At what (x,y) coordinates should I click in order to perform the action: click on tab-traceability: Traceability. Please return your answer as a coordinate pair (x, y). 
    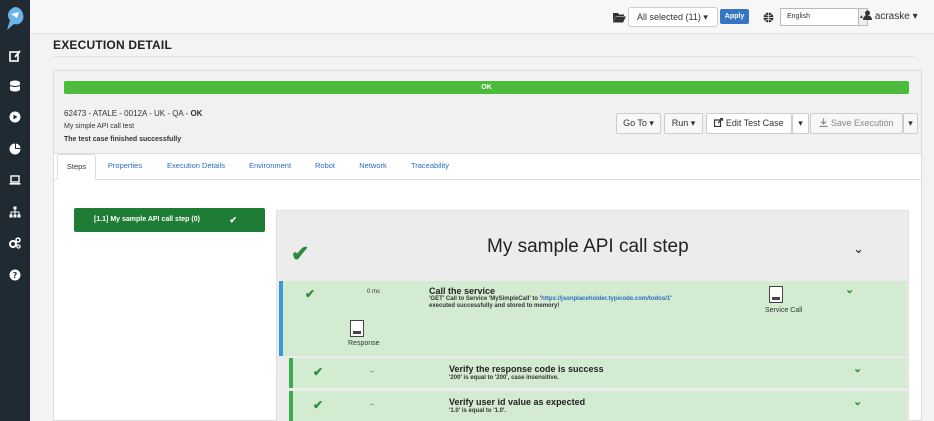
    Looking at the image, I should click on (430, 167).